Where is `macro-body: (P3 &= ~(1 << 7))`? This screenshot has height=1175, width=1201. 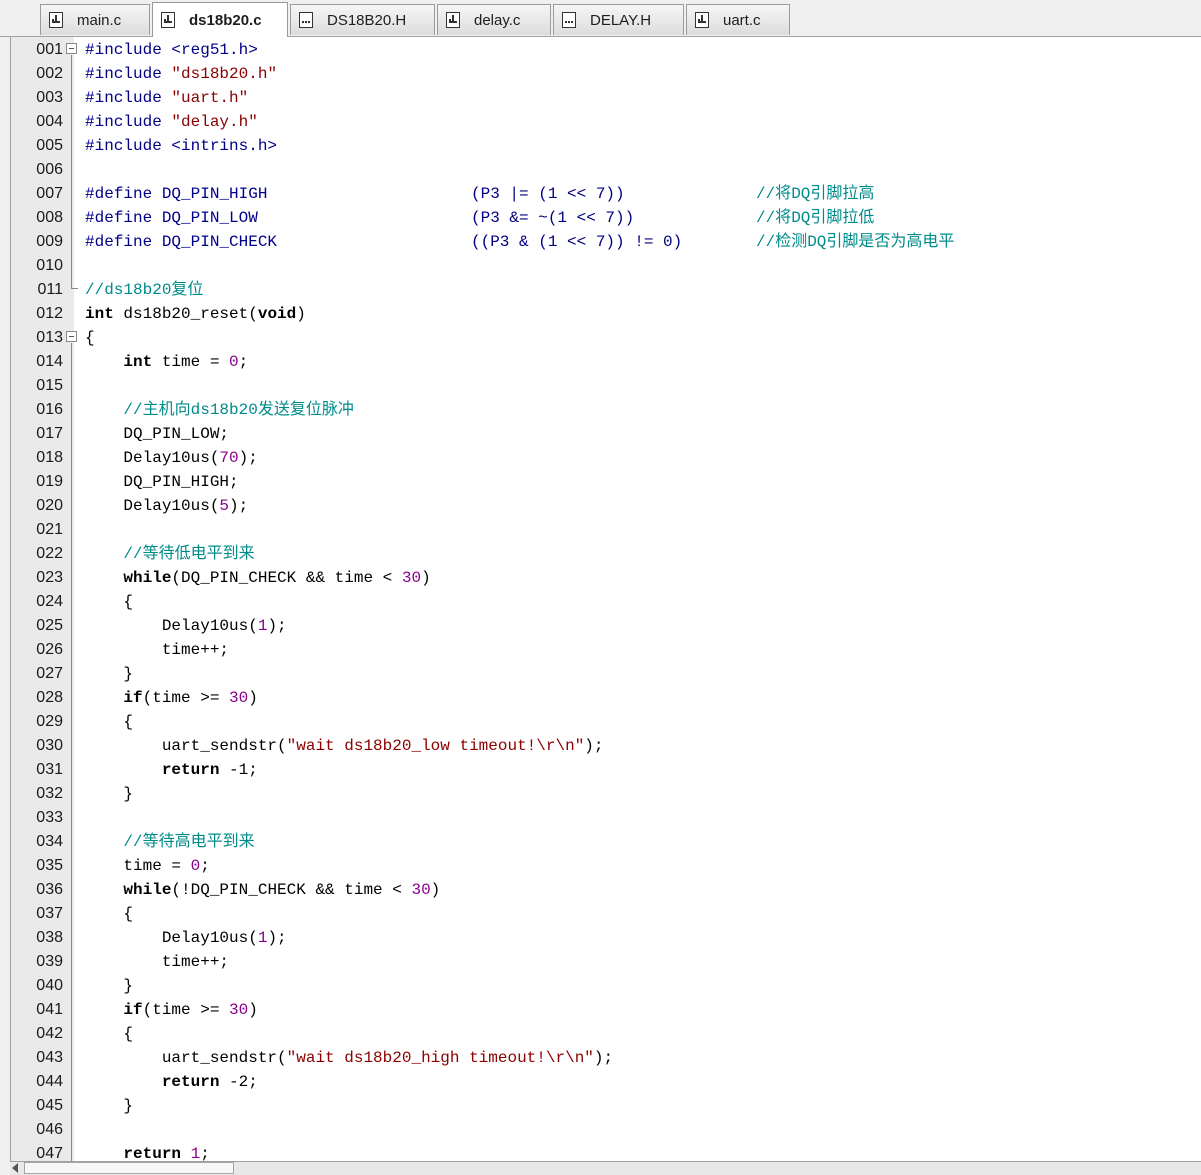
macro-body: (P3 &= ~(1 << 7)) is located at coordinates (553, 218).